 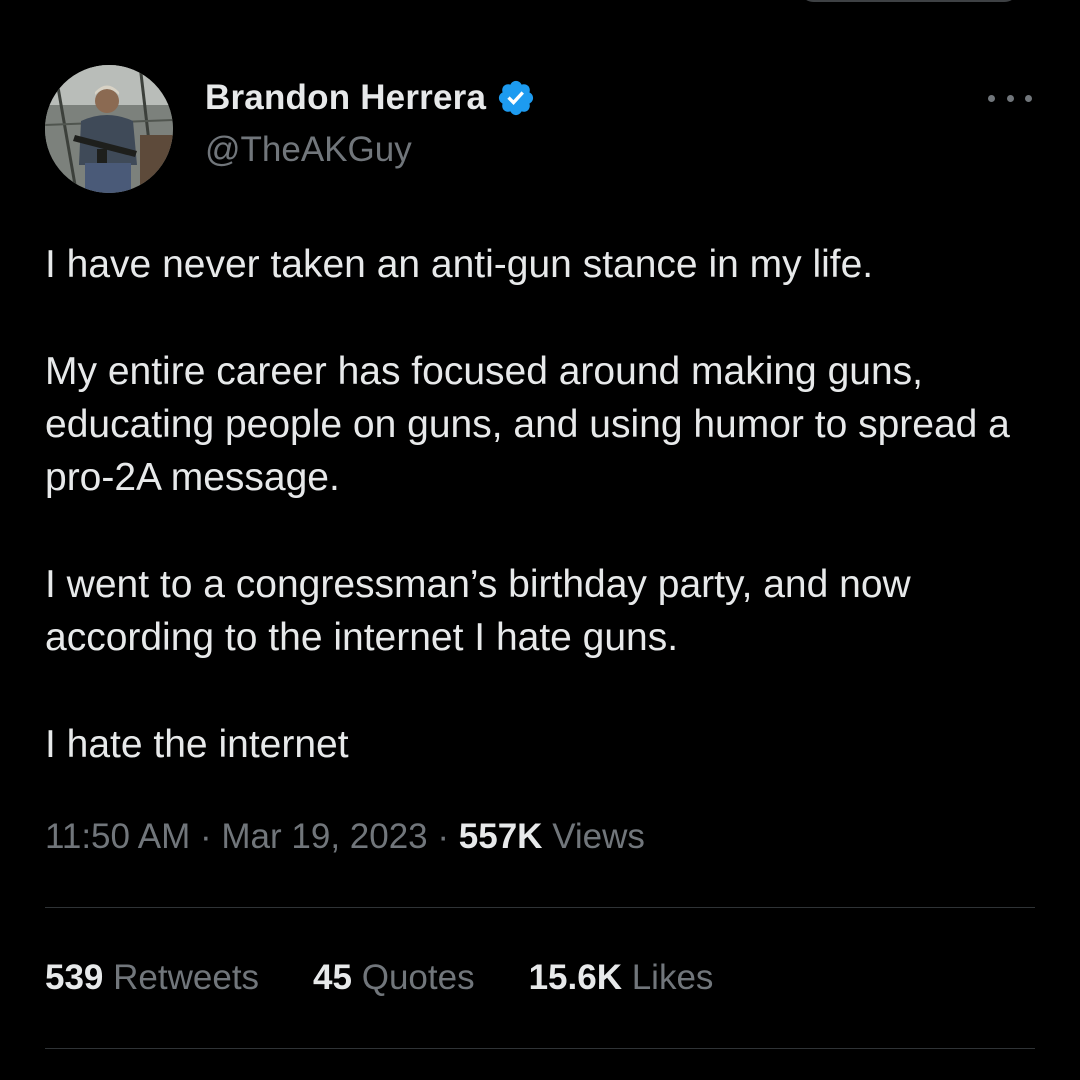 I want to click on likes-count: 15.6K, so click(x=575, y=977).